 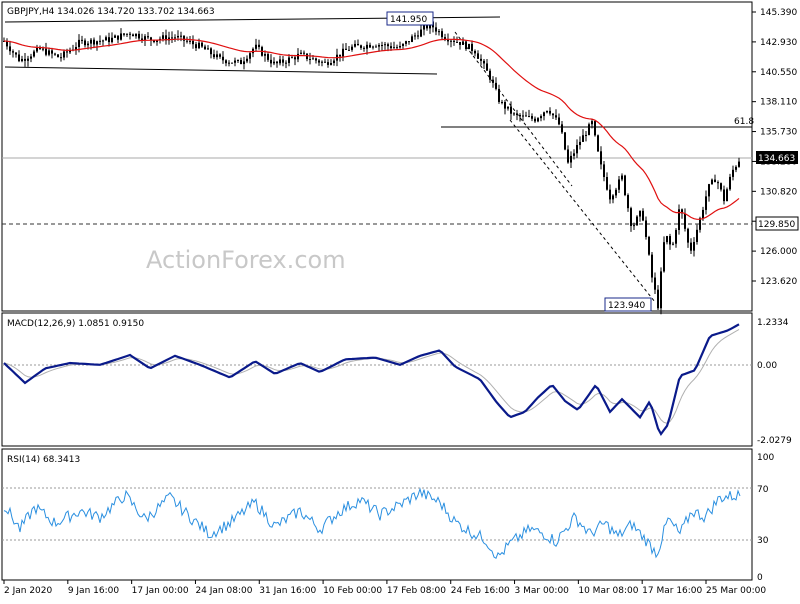 What do you see at coordinates (480, 591) in the screenshot?
I see `time-axis-label: 24 Feb 16:00` at bounding box center [480, 591].